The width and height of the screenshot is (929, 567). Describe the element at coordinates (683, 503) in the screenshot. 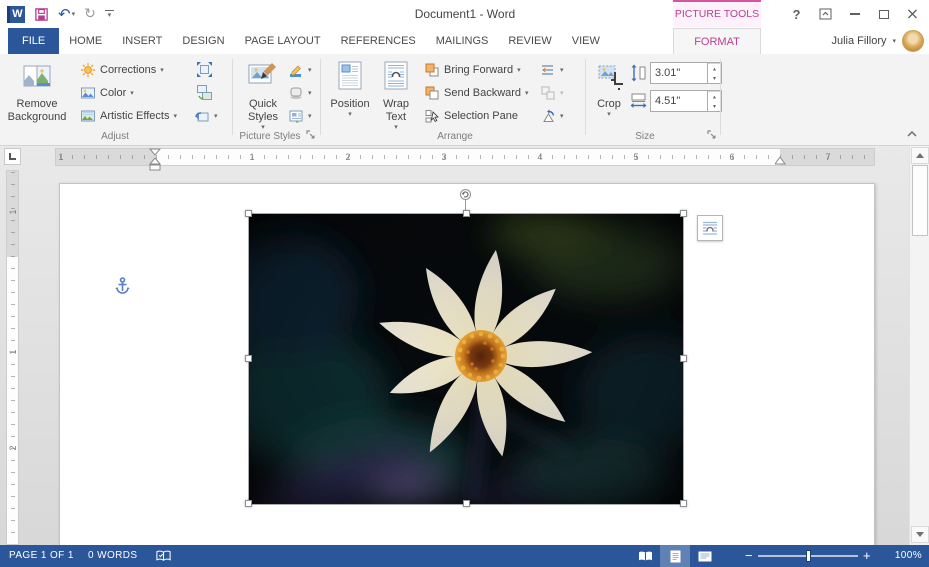

I see `resize-handle-se` at that location.